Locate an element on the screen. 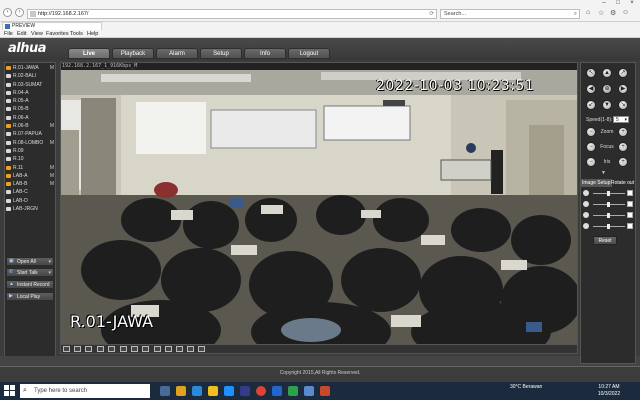 Image resolution: width=640 pixels, height=400 pixels. ptz-center-icon: ⊕ is located at coordinates (607, 89).